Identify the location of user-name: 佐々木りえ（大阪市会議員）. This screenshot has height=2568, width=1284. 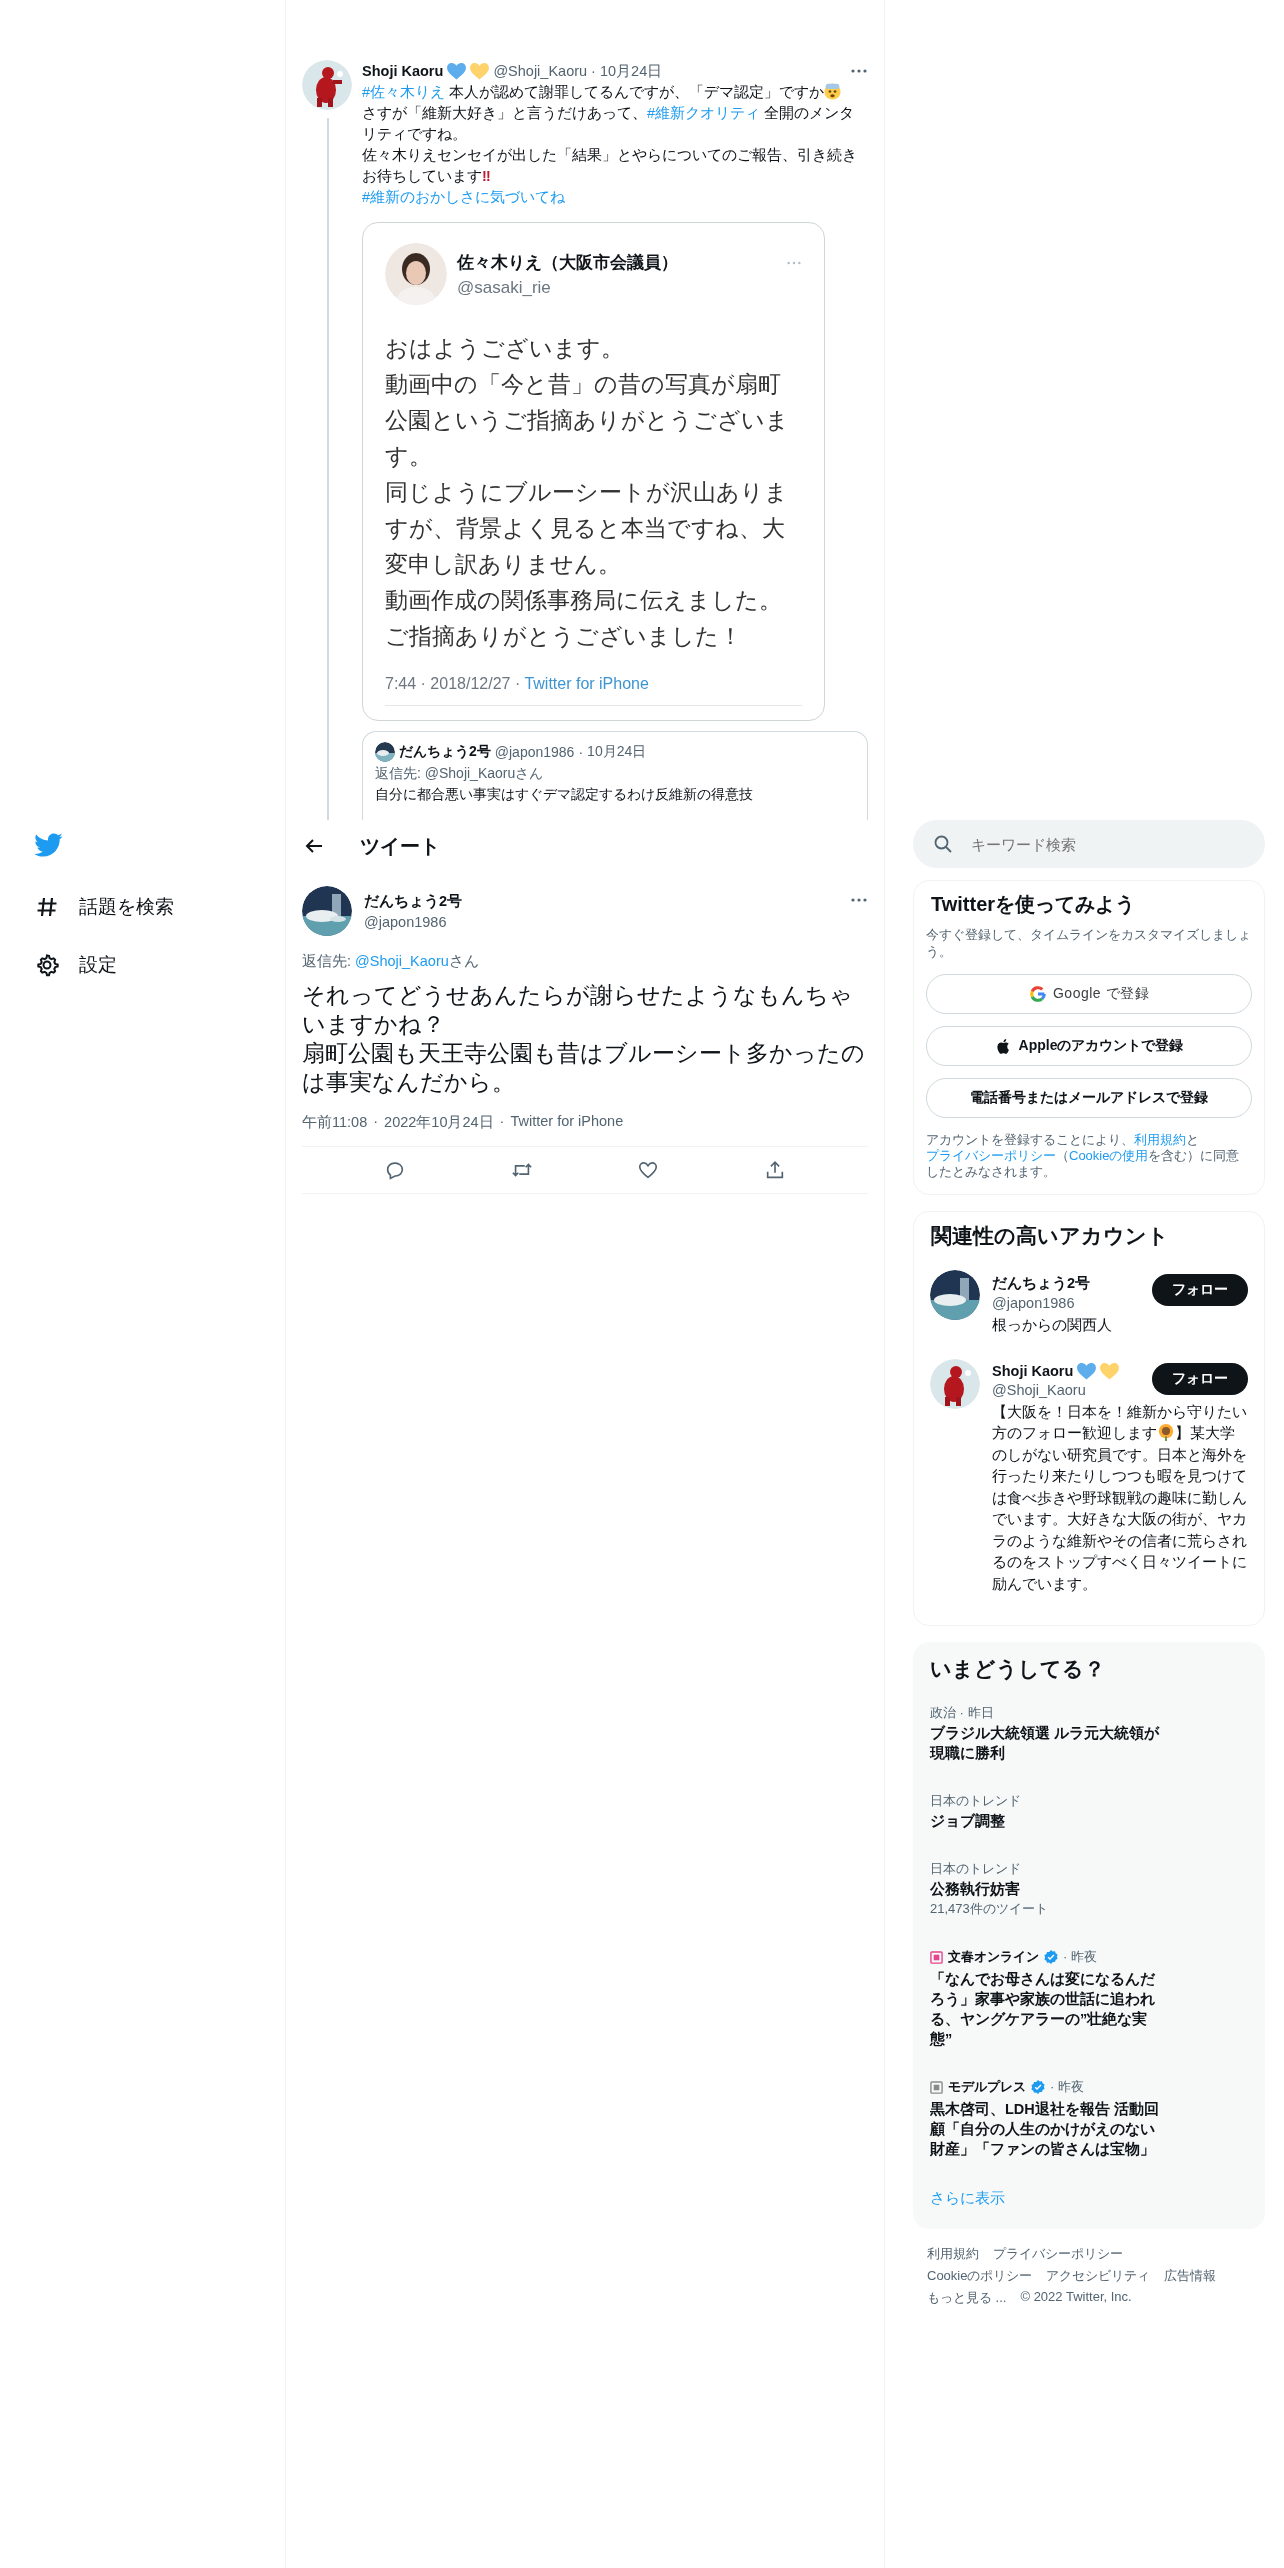
(567, 262).